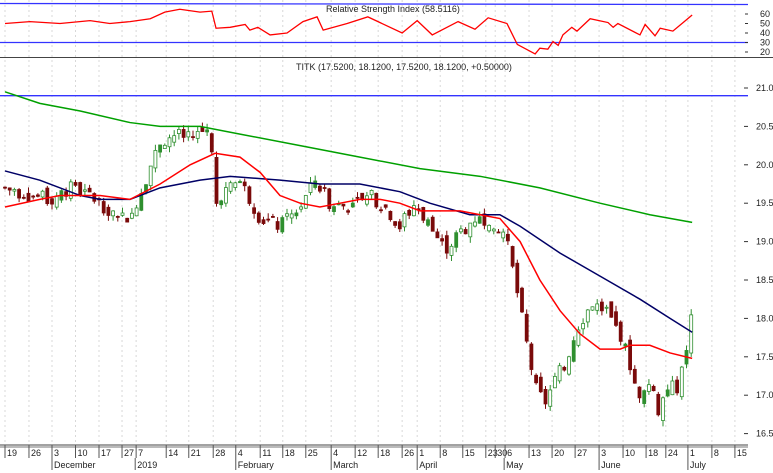 This screenshot has height=473, width=773. Describe the element at coordinates (140, 453) in the screenshot. I see `x-tick-label: 7` at that location.